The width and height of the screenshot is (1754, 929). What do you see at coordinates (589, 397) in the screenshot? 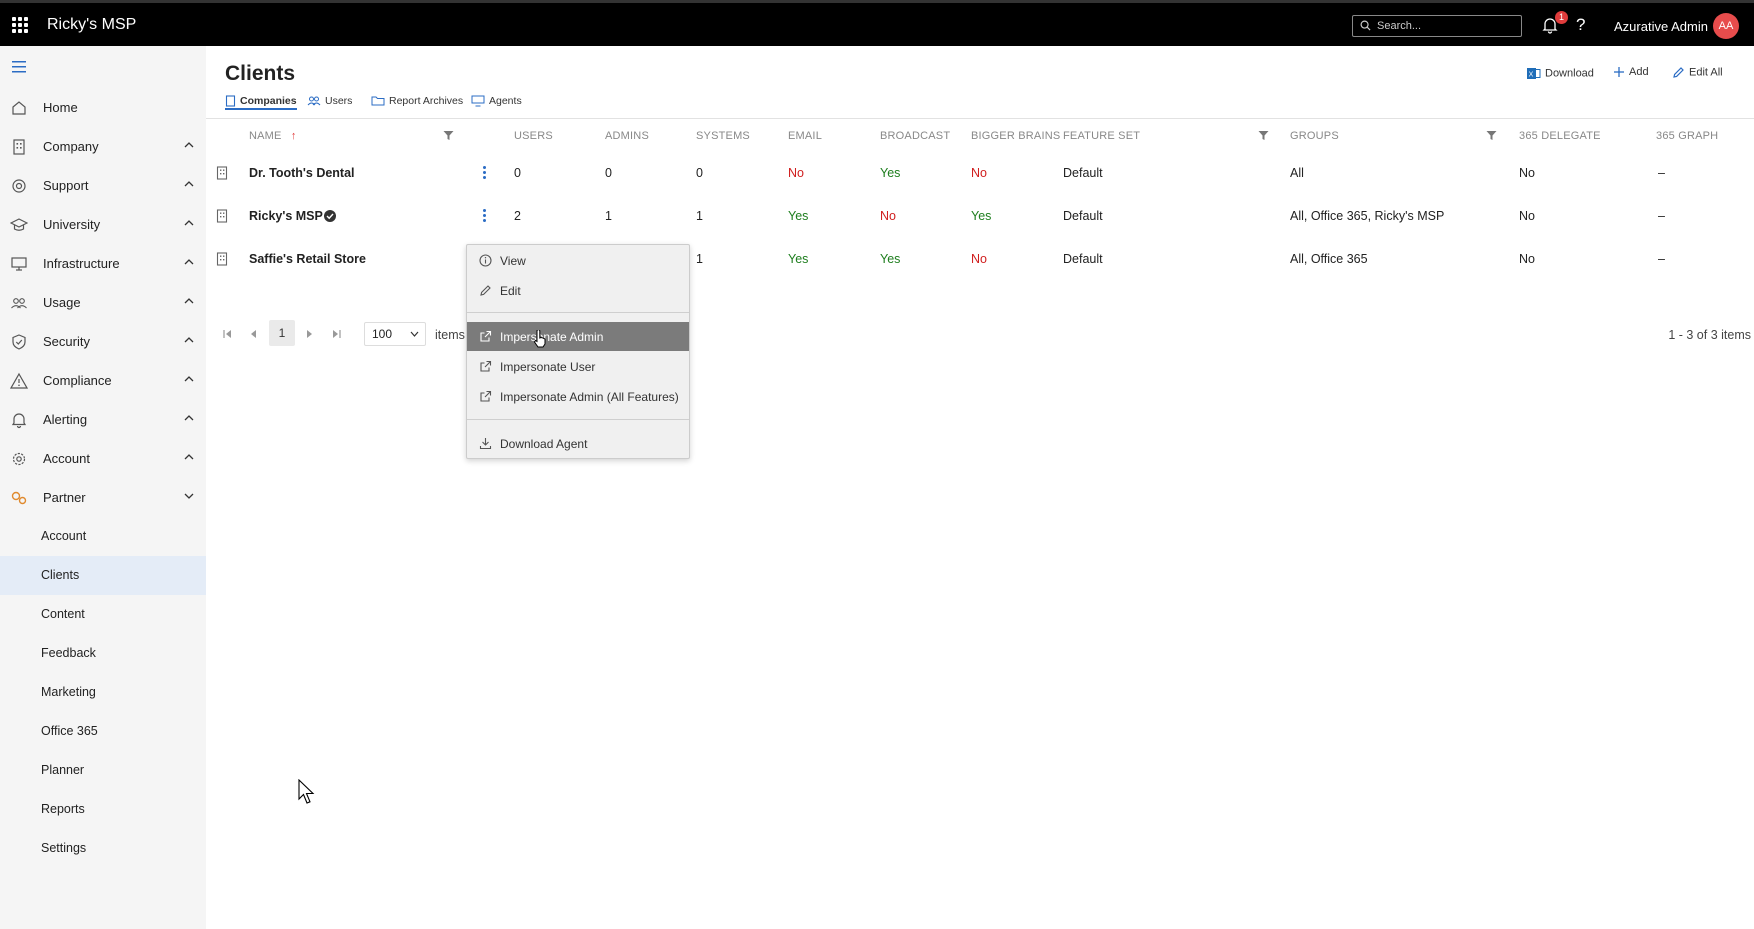
I see `menu-item-label: Impersonate Admin (All Features)` at bounding box center [589, 397].